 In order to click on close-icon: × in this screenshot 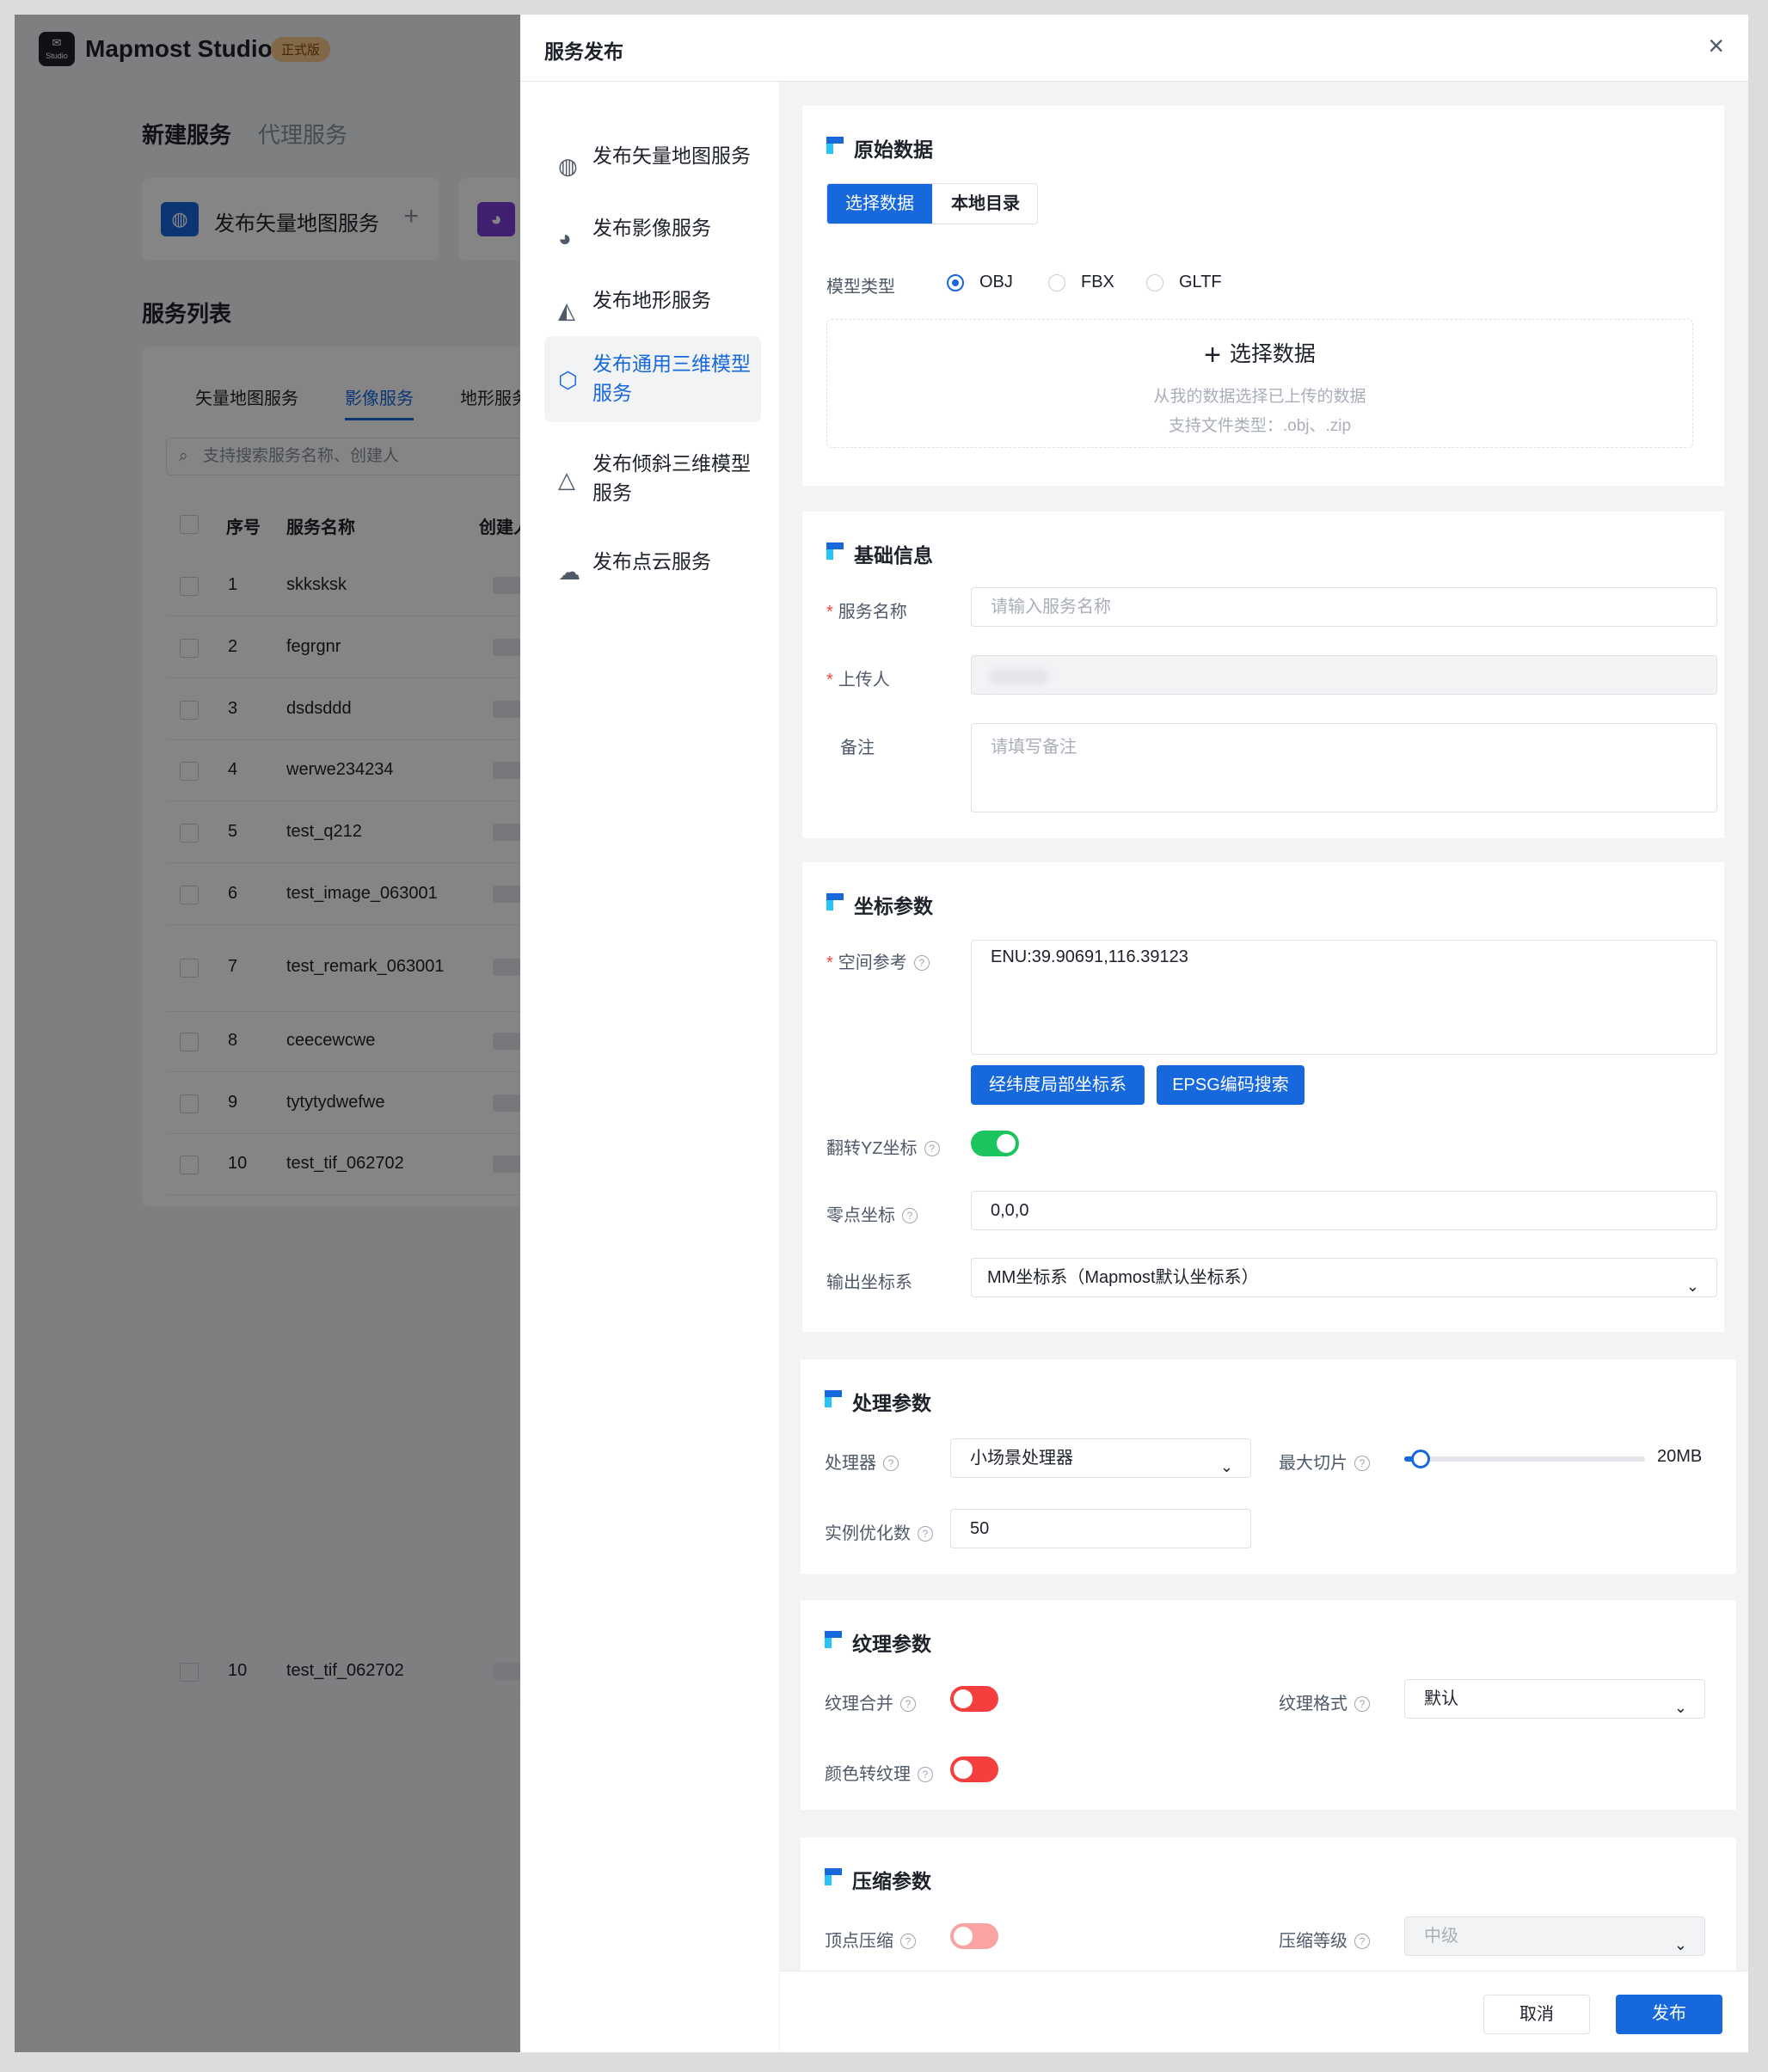, I will do `click(1716, 46)`.